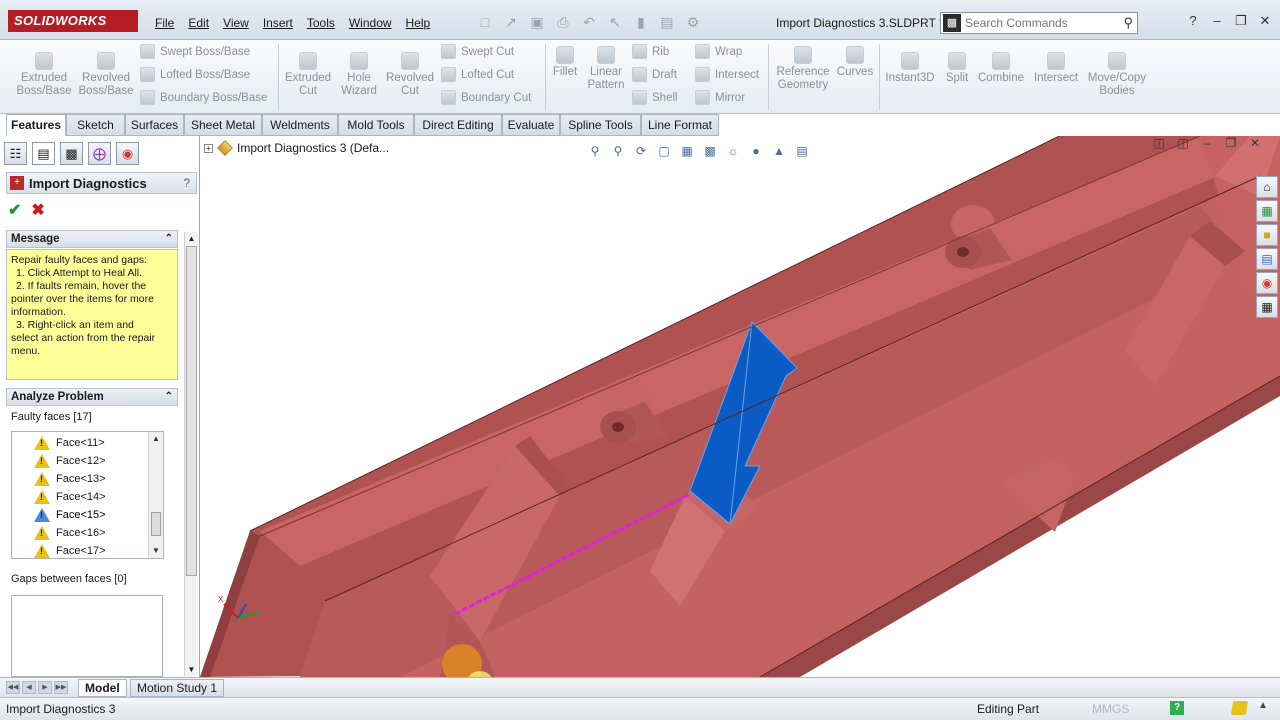 The height and width of the screenshot is (720, 1280). Describe the element at coordinates (803, 69) in the screenshot. I see `reference-geometry-button: Reference Geometry` at that location.